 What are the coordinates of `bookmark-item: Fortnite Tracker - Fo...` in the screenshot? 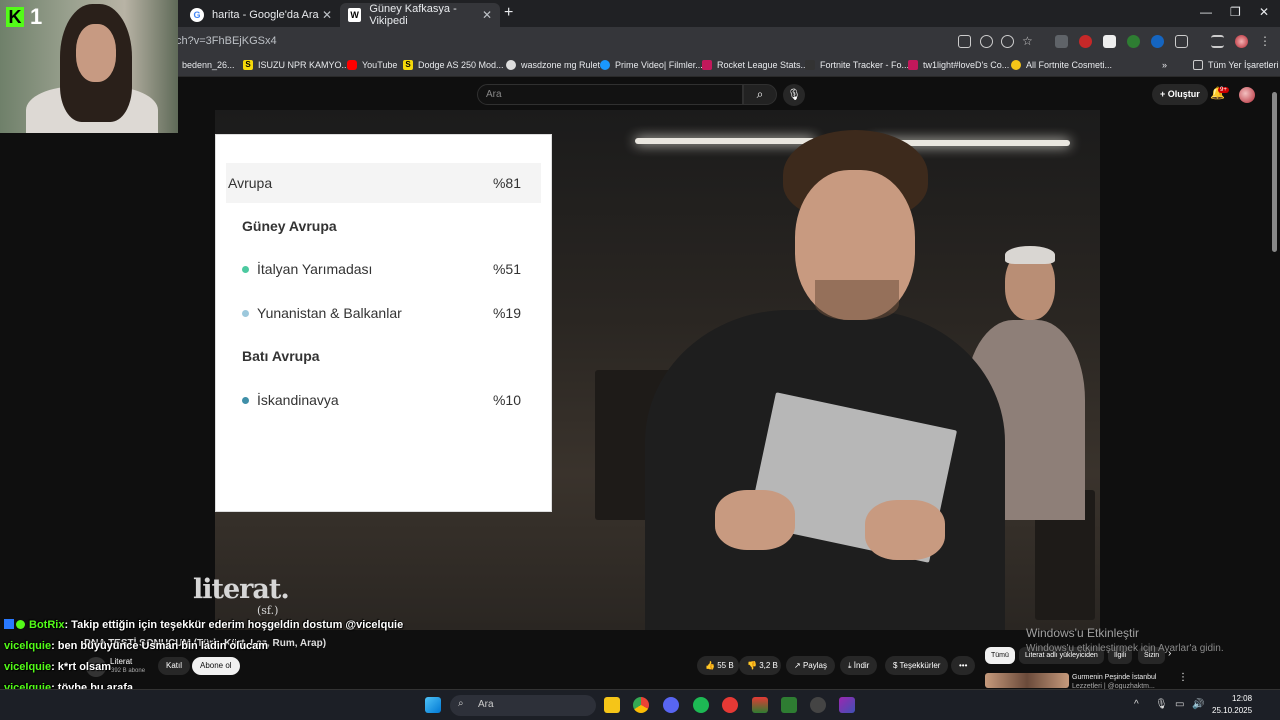 It's located at (857, 65).